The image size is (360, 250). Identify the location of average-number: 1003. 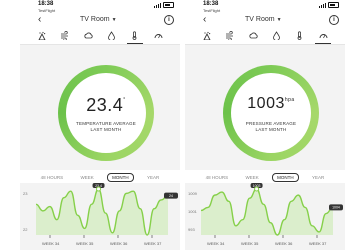
(266, 103).